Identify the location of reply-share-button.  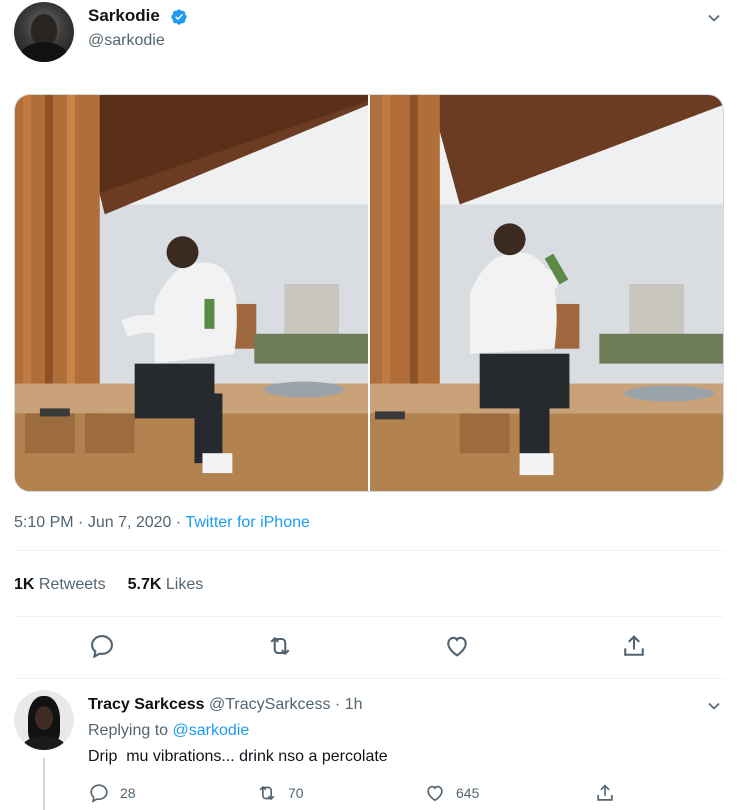
(605, 793).